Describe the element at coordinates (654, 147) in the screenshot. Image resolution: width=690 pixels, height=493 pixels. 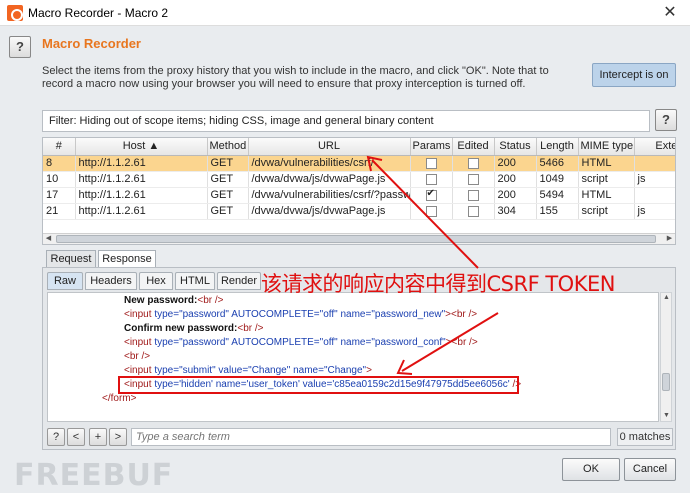
I see `column-header: Extensio` at that location.